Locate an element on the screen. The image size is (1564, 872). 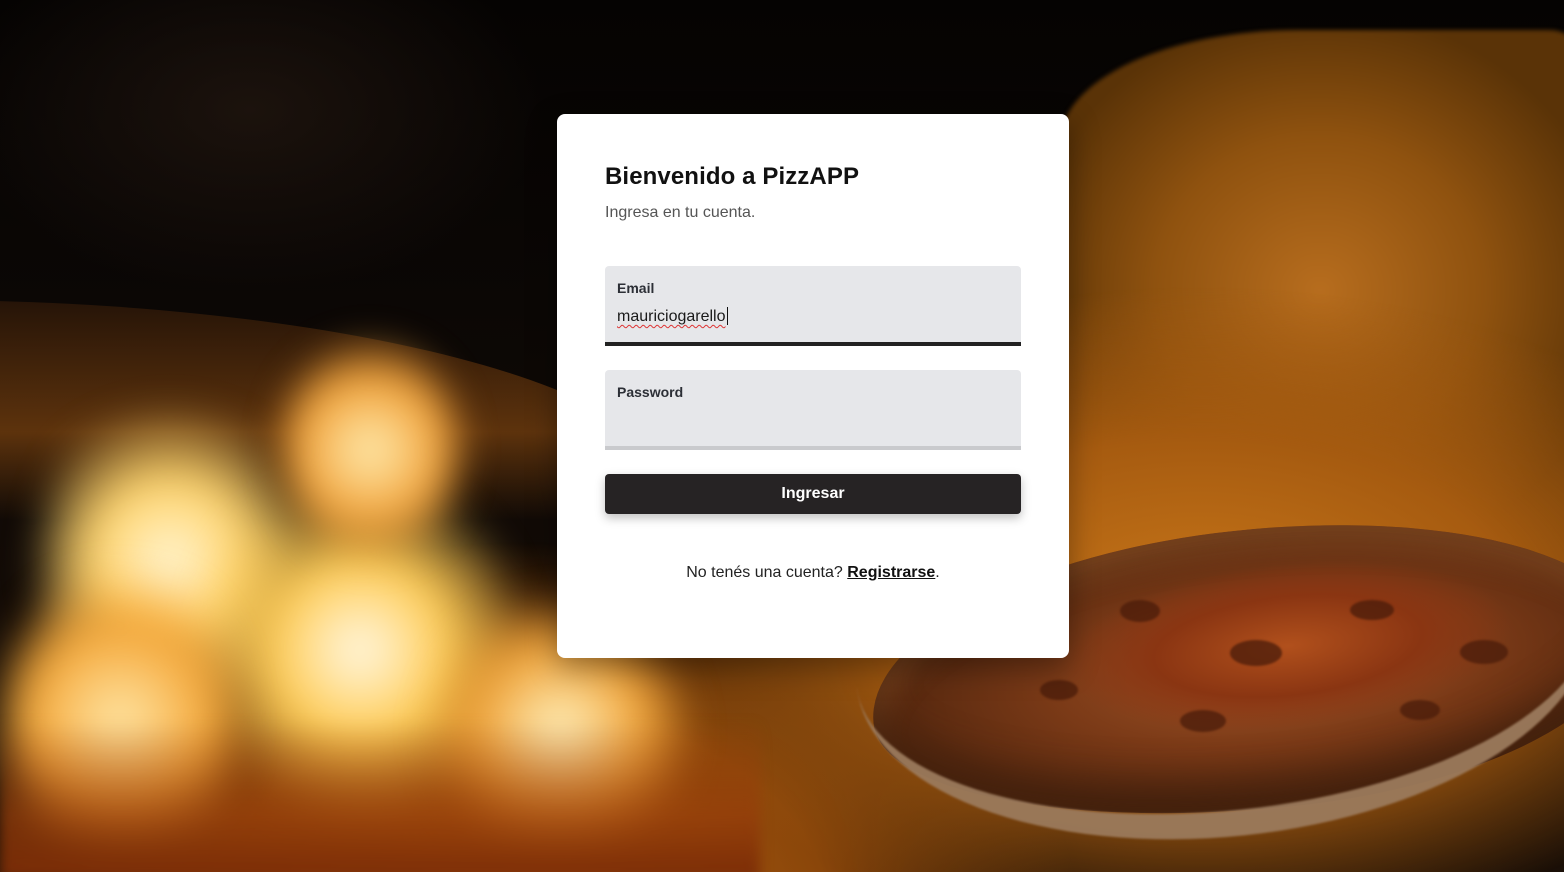
flame is located at coordinates (370, 450).